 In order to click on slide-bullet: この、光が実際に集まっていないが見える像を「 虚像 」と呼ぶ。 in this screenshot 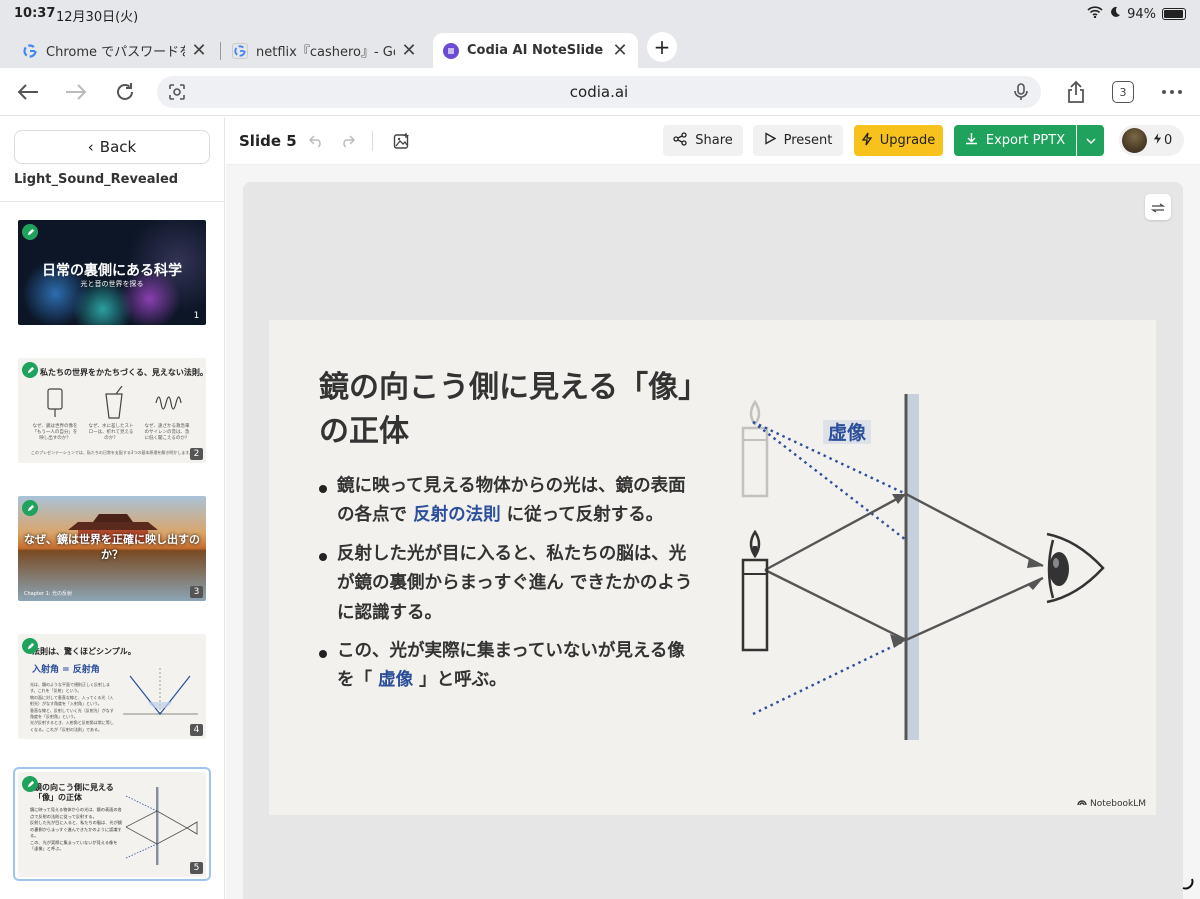, I will do `click(509, 666)`.